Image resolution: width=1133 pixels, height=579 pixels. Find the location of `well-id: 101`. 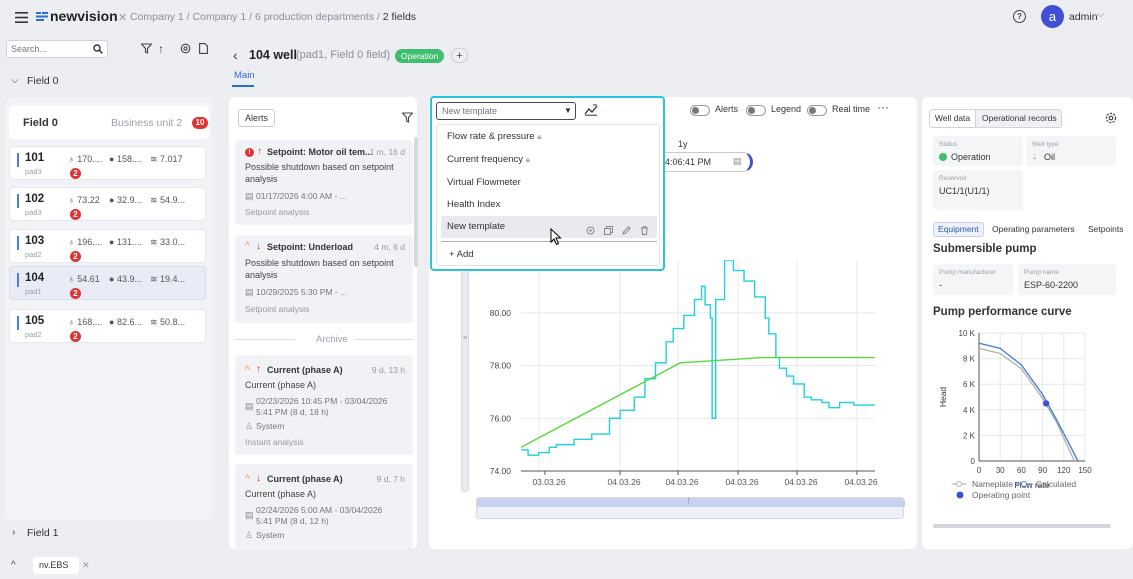

well-id: 101 is located at coordinates (35, 158).